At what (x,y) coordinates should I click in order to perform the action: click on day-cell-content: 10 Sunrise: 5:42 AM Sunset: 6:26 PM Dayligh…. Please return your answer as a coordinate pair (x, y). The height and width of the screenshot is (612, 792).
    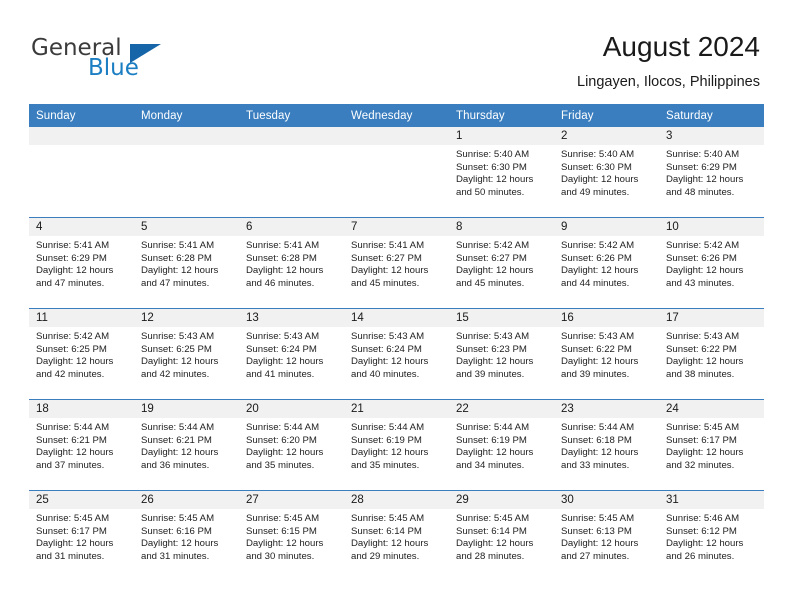
    Looking at the image, I should click on (711, 263).